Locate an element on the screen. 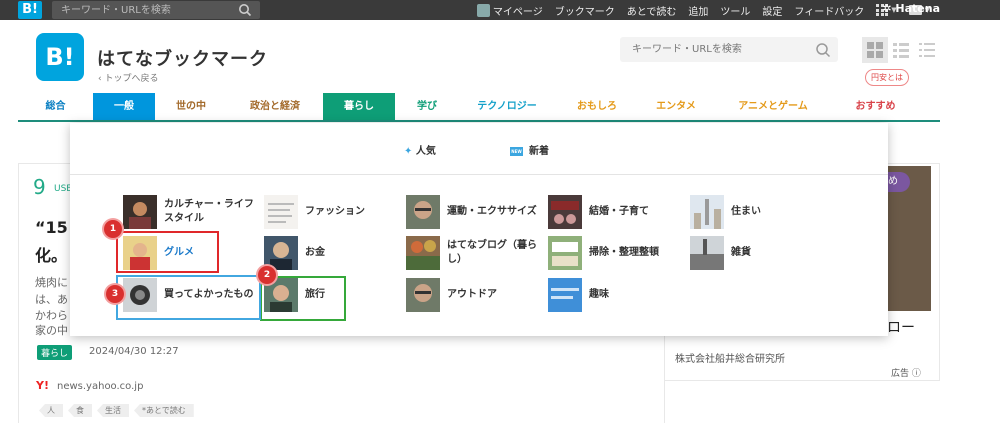 The height and width of the screenshot is (423, 1000). subcategory-marriage-parenting: 結婚・子育て is located at coordinates (598, 212).